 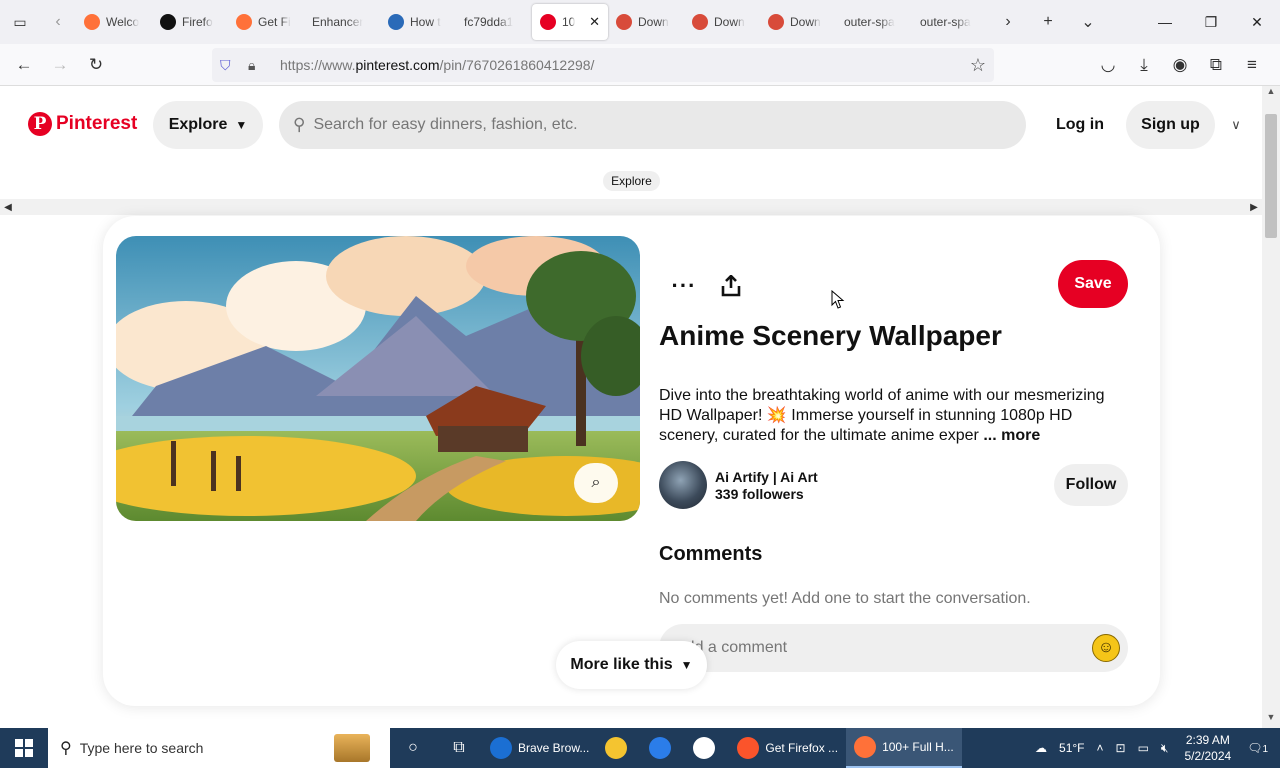 What do you see at coordinates (96, 65) in the screenshot?
I see `reload-icon: ↻` at bounding box center [96, 65].